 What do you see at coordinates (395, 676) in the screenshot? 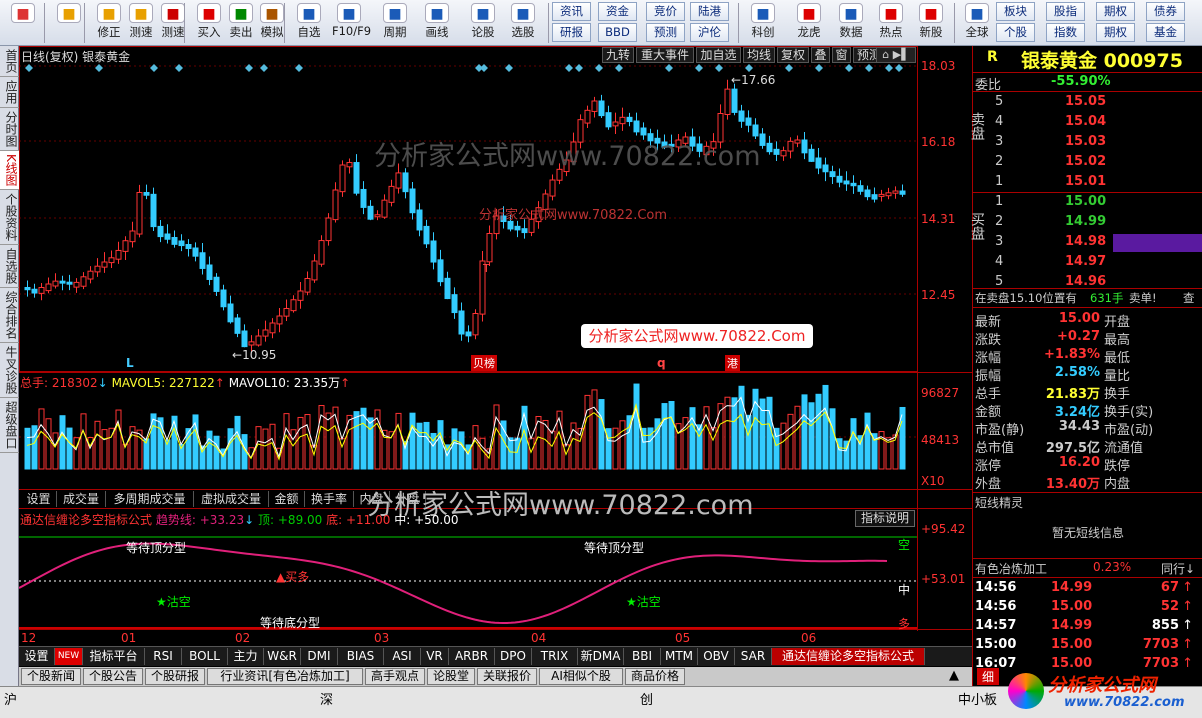
I see `news-tab: 高手观点` at bounding box center [395, 676].